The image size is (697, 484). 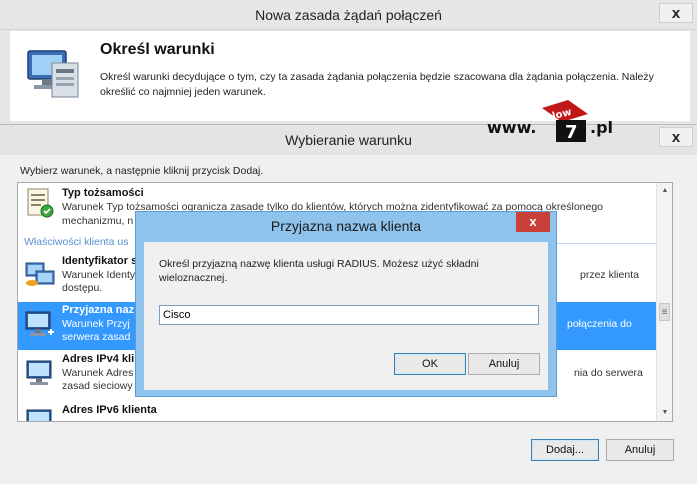 I want to click on monitor-network-icon, so click(x=39, y=323).